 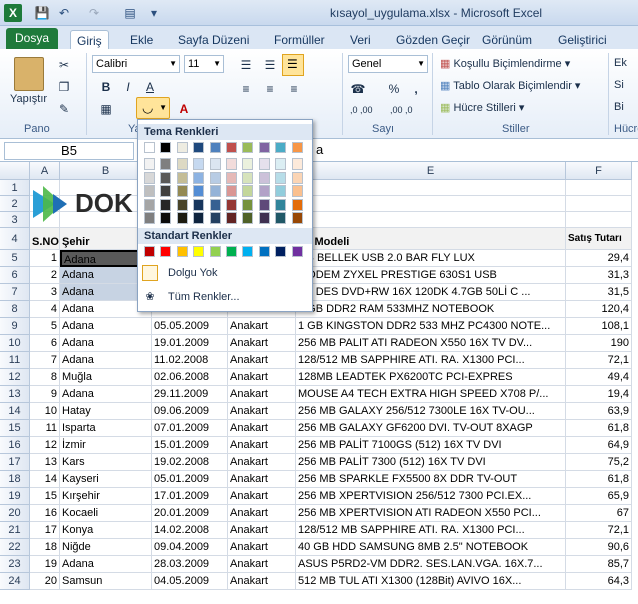 What do you see at coordinates (32, 39) in the screenshot?
I see `tab-file: Dosya` at bounding box center [32, 39].